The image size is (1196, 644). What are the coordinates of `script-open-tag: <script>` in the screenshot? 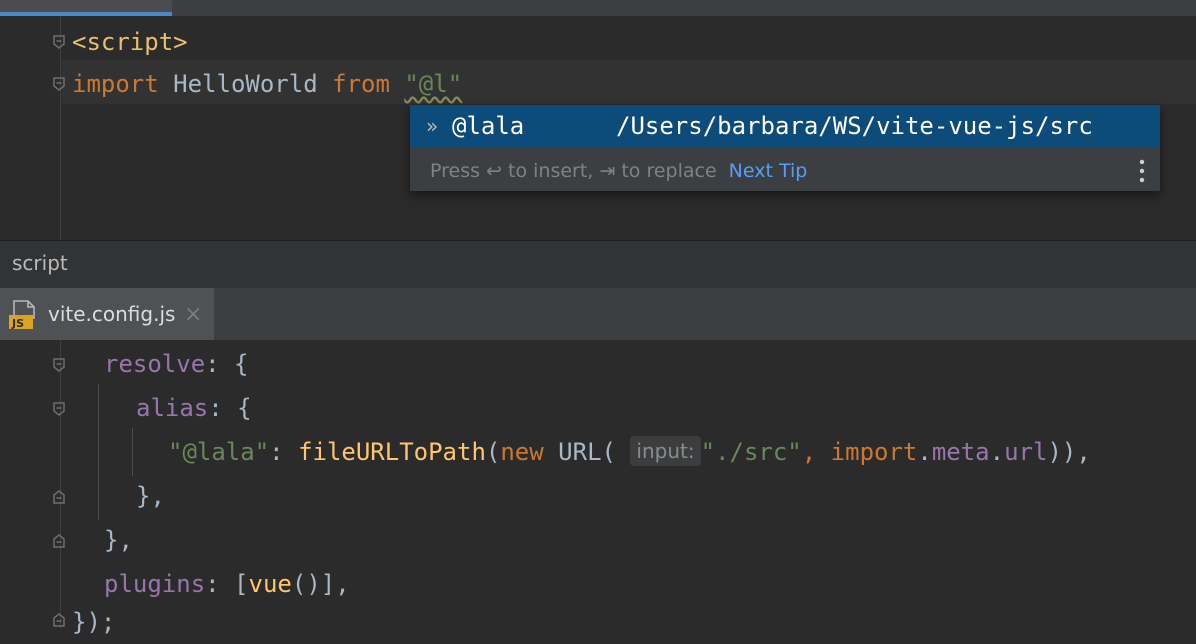 It's located at (130, 42).